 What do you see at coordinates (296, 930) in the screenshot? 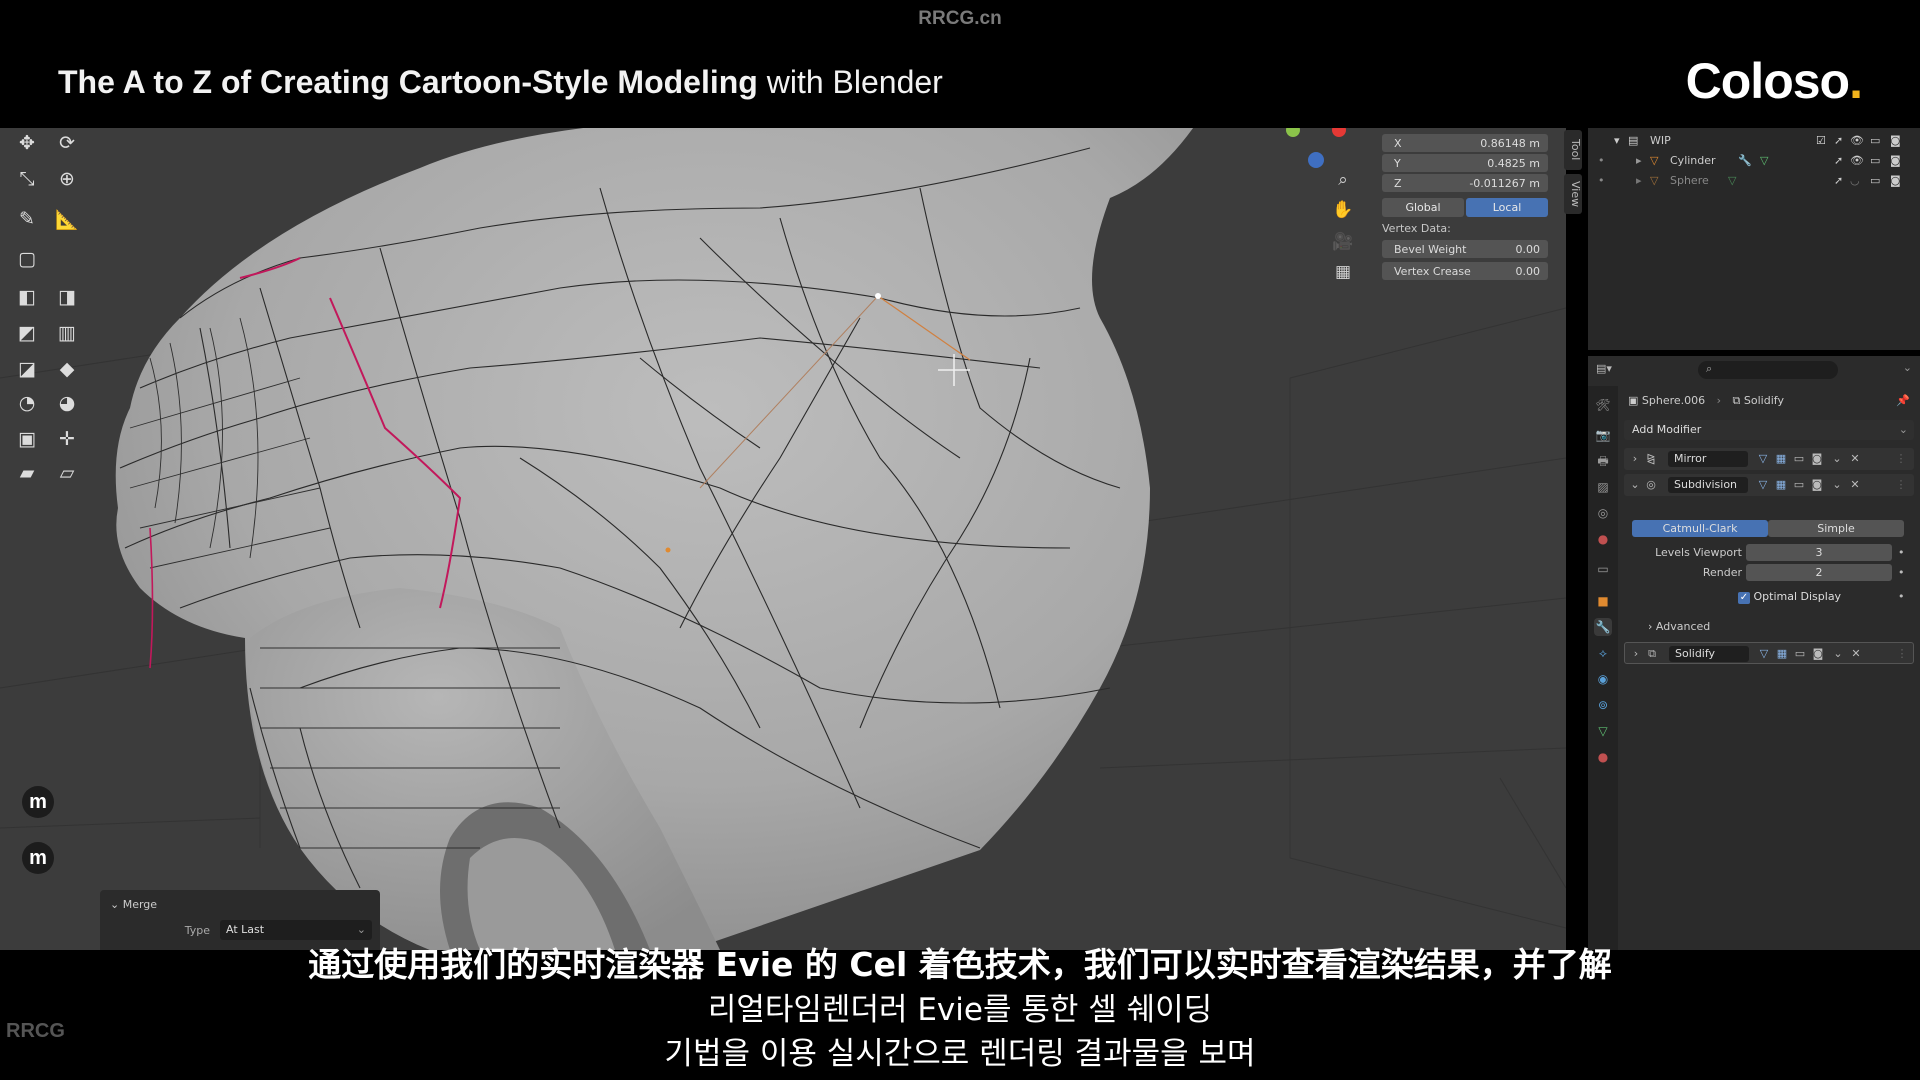
I see `merge-type-dropdown: At Last ⌄` at bounding box center [296, 930].